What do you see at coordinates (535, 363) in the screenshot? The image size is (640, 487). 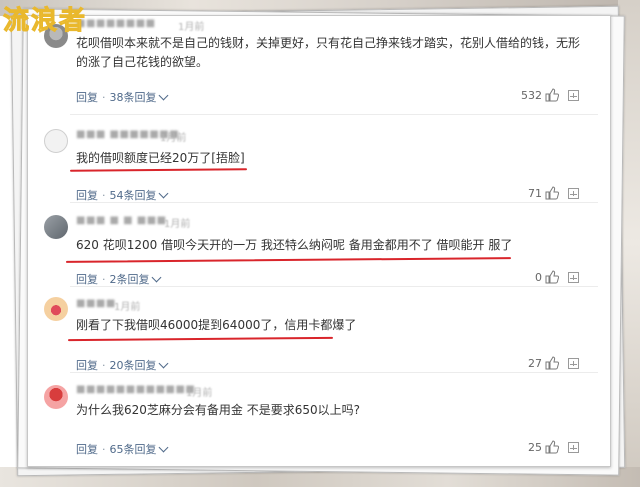 I see `like-count: 27` at bounding box center [535, 363].